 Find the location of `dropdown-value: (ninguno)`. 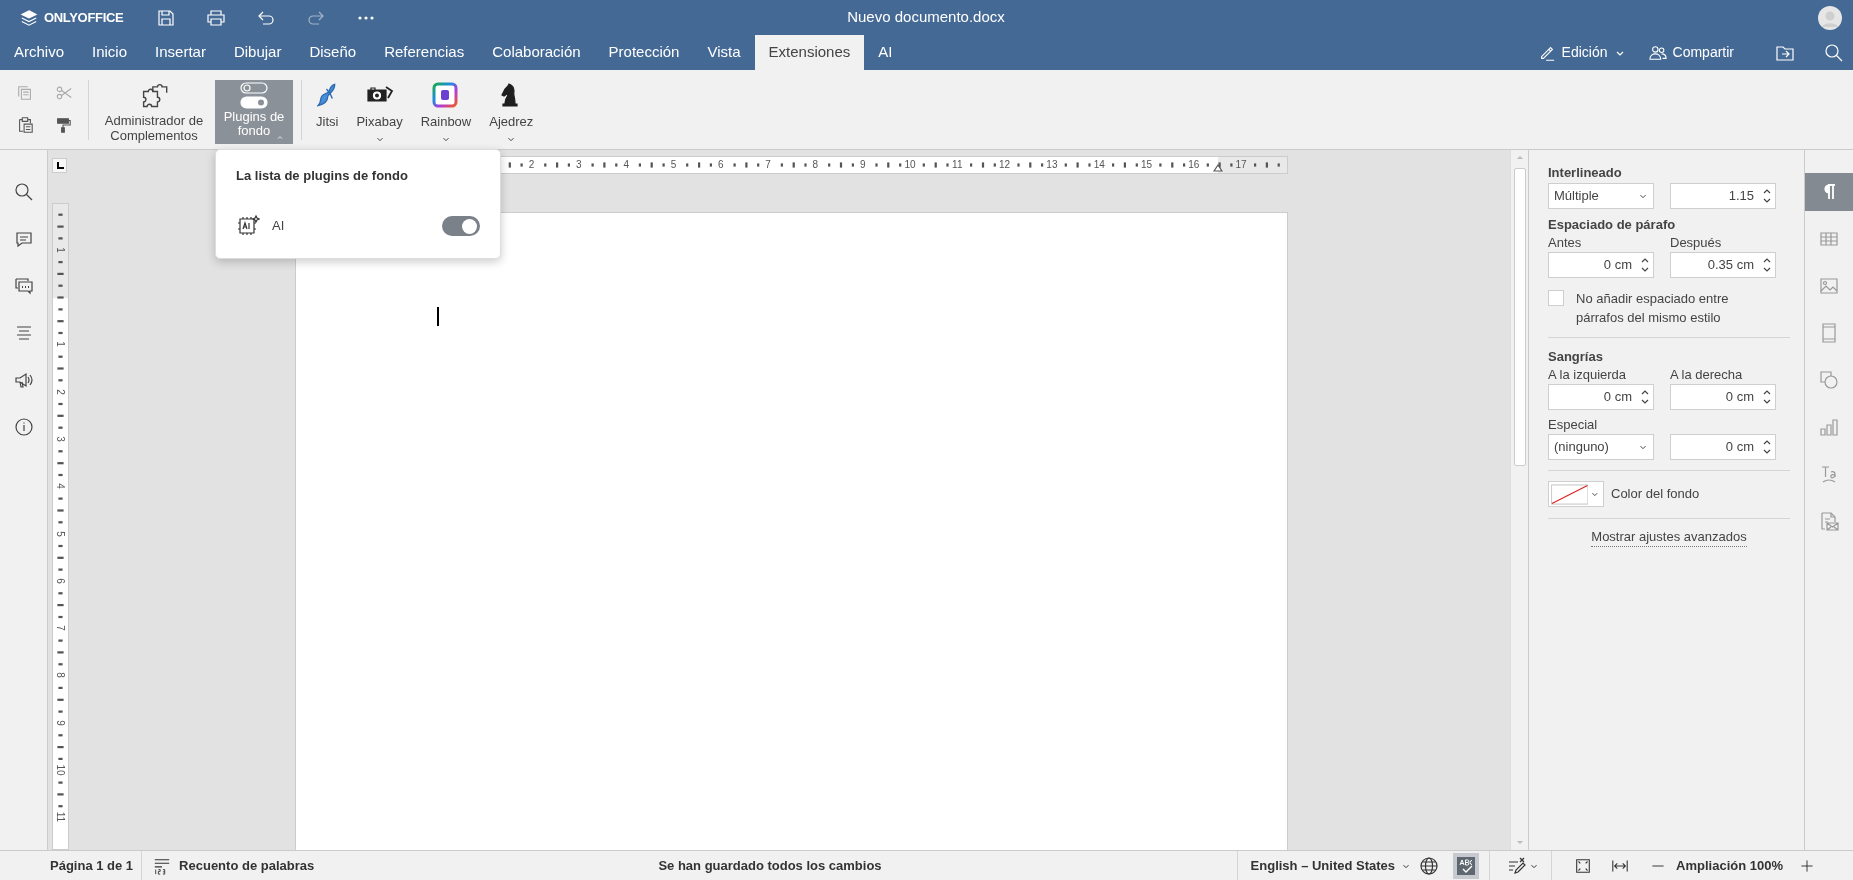

dropdown-value: (ninguno) is located at coordinates (1582, 447).